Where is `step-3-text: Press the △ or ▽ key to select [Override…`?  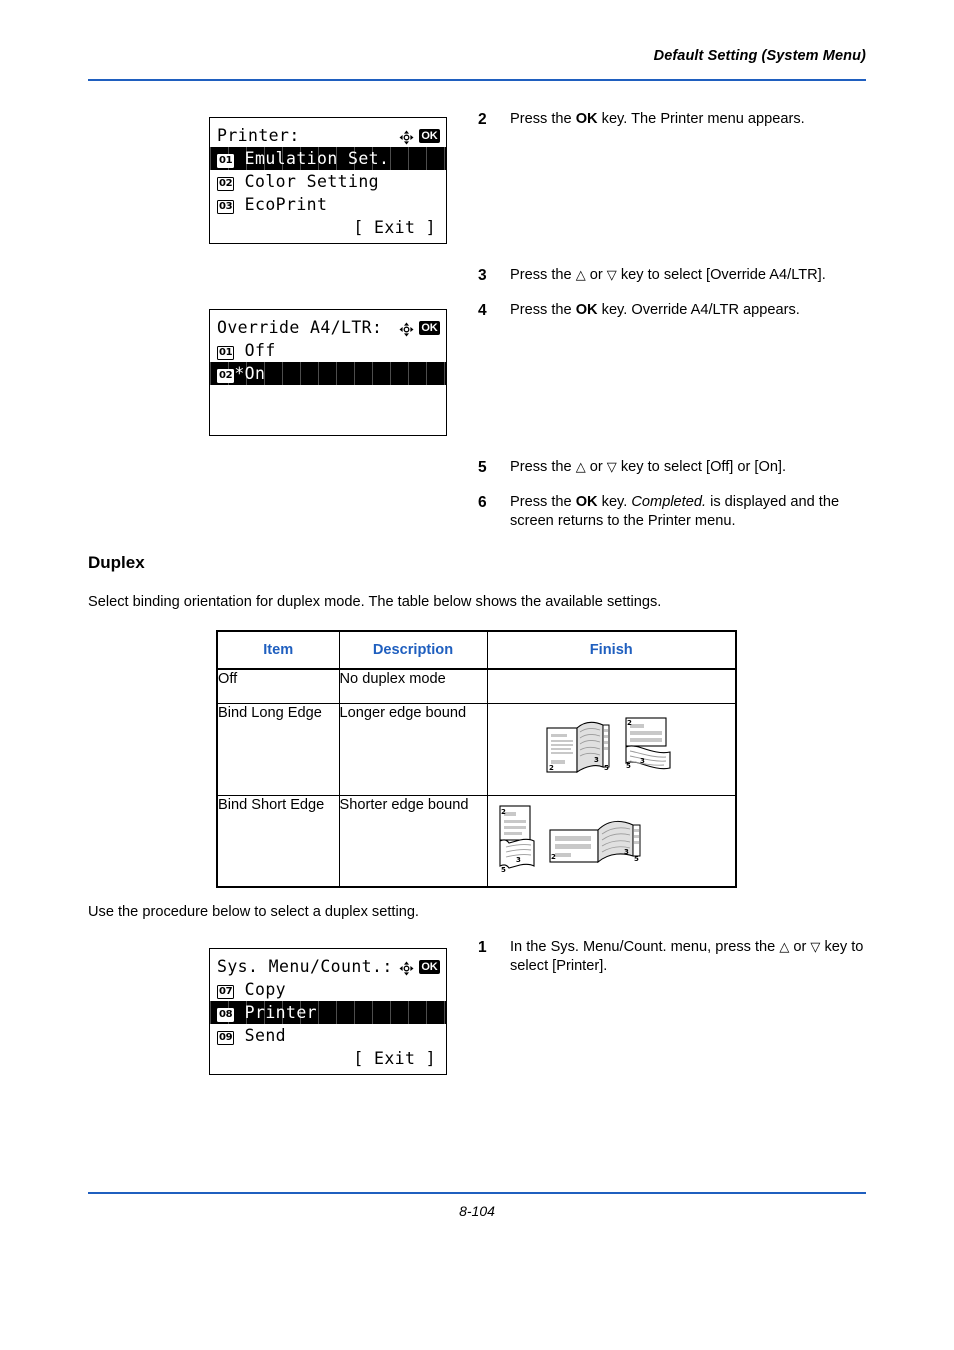 step-3-text: Press the △ or ▽ key to select [Override… is located at coordinates (694, 275).